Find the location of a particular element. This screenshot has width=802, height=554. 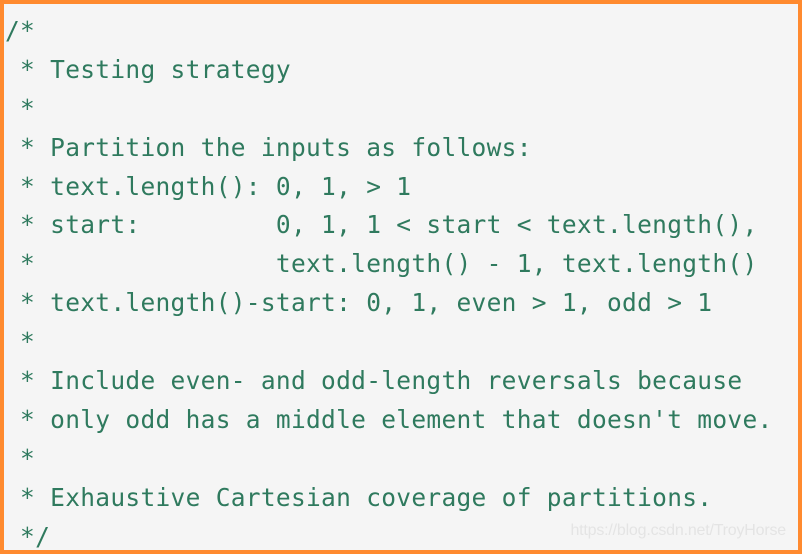

code-line: * Partition the inputs as follows: is located at coordinates (268, 147).